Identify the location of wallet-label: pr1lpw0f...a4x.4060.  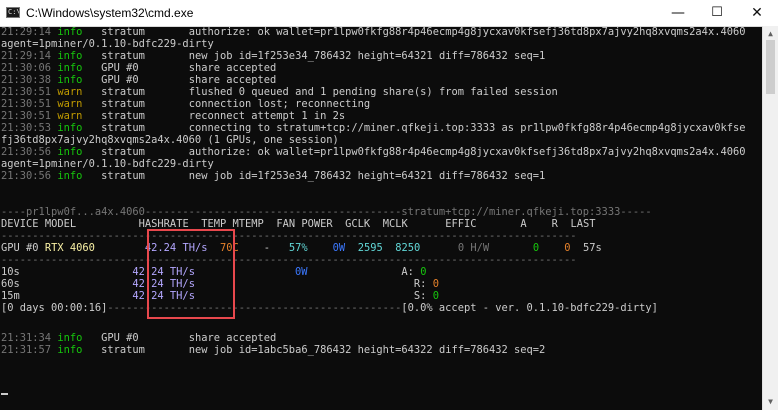
(85, 212).